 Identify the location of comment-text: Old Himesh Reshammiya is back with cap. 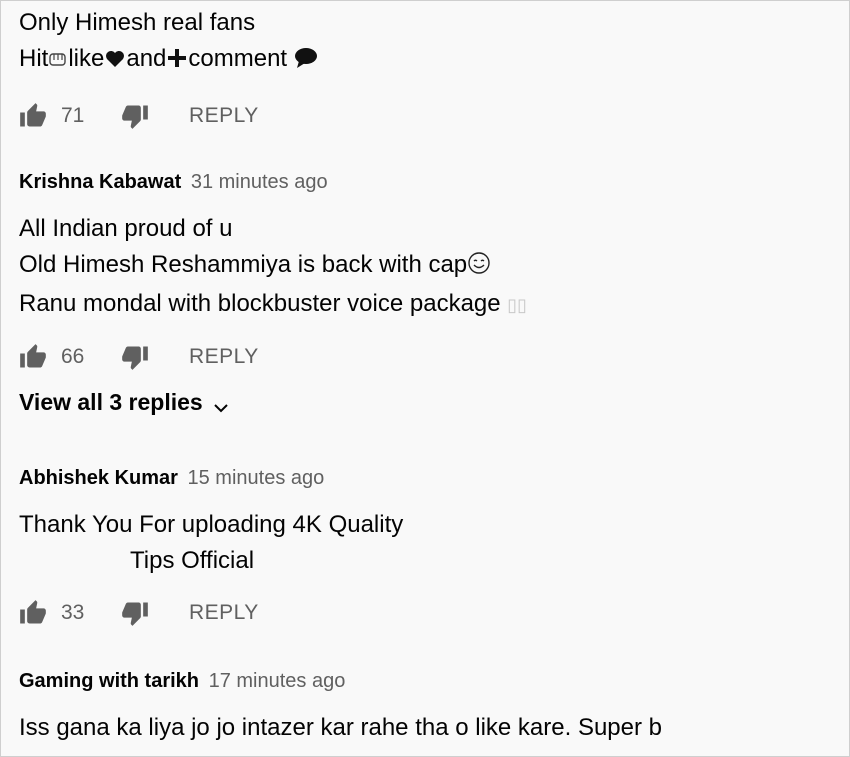
(429, 266).